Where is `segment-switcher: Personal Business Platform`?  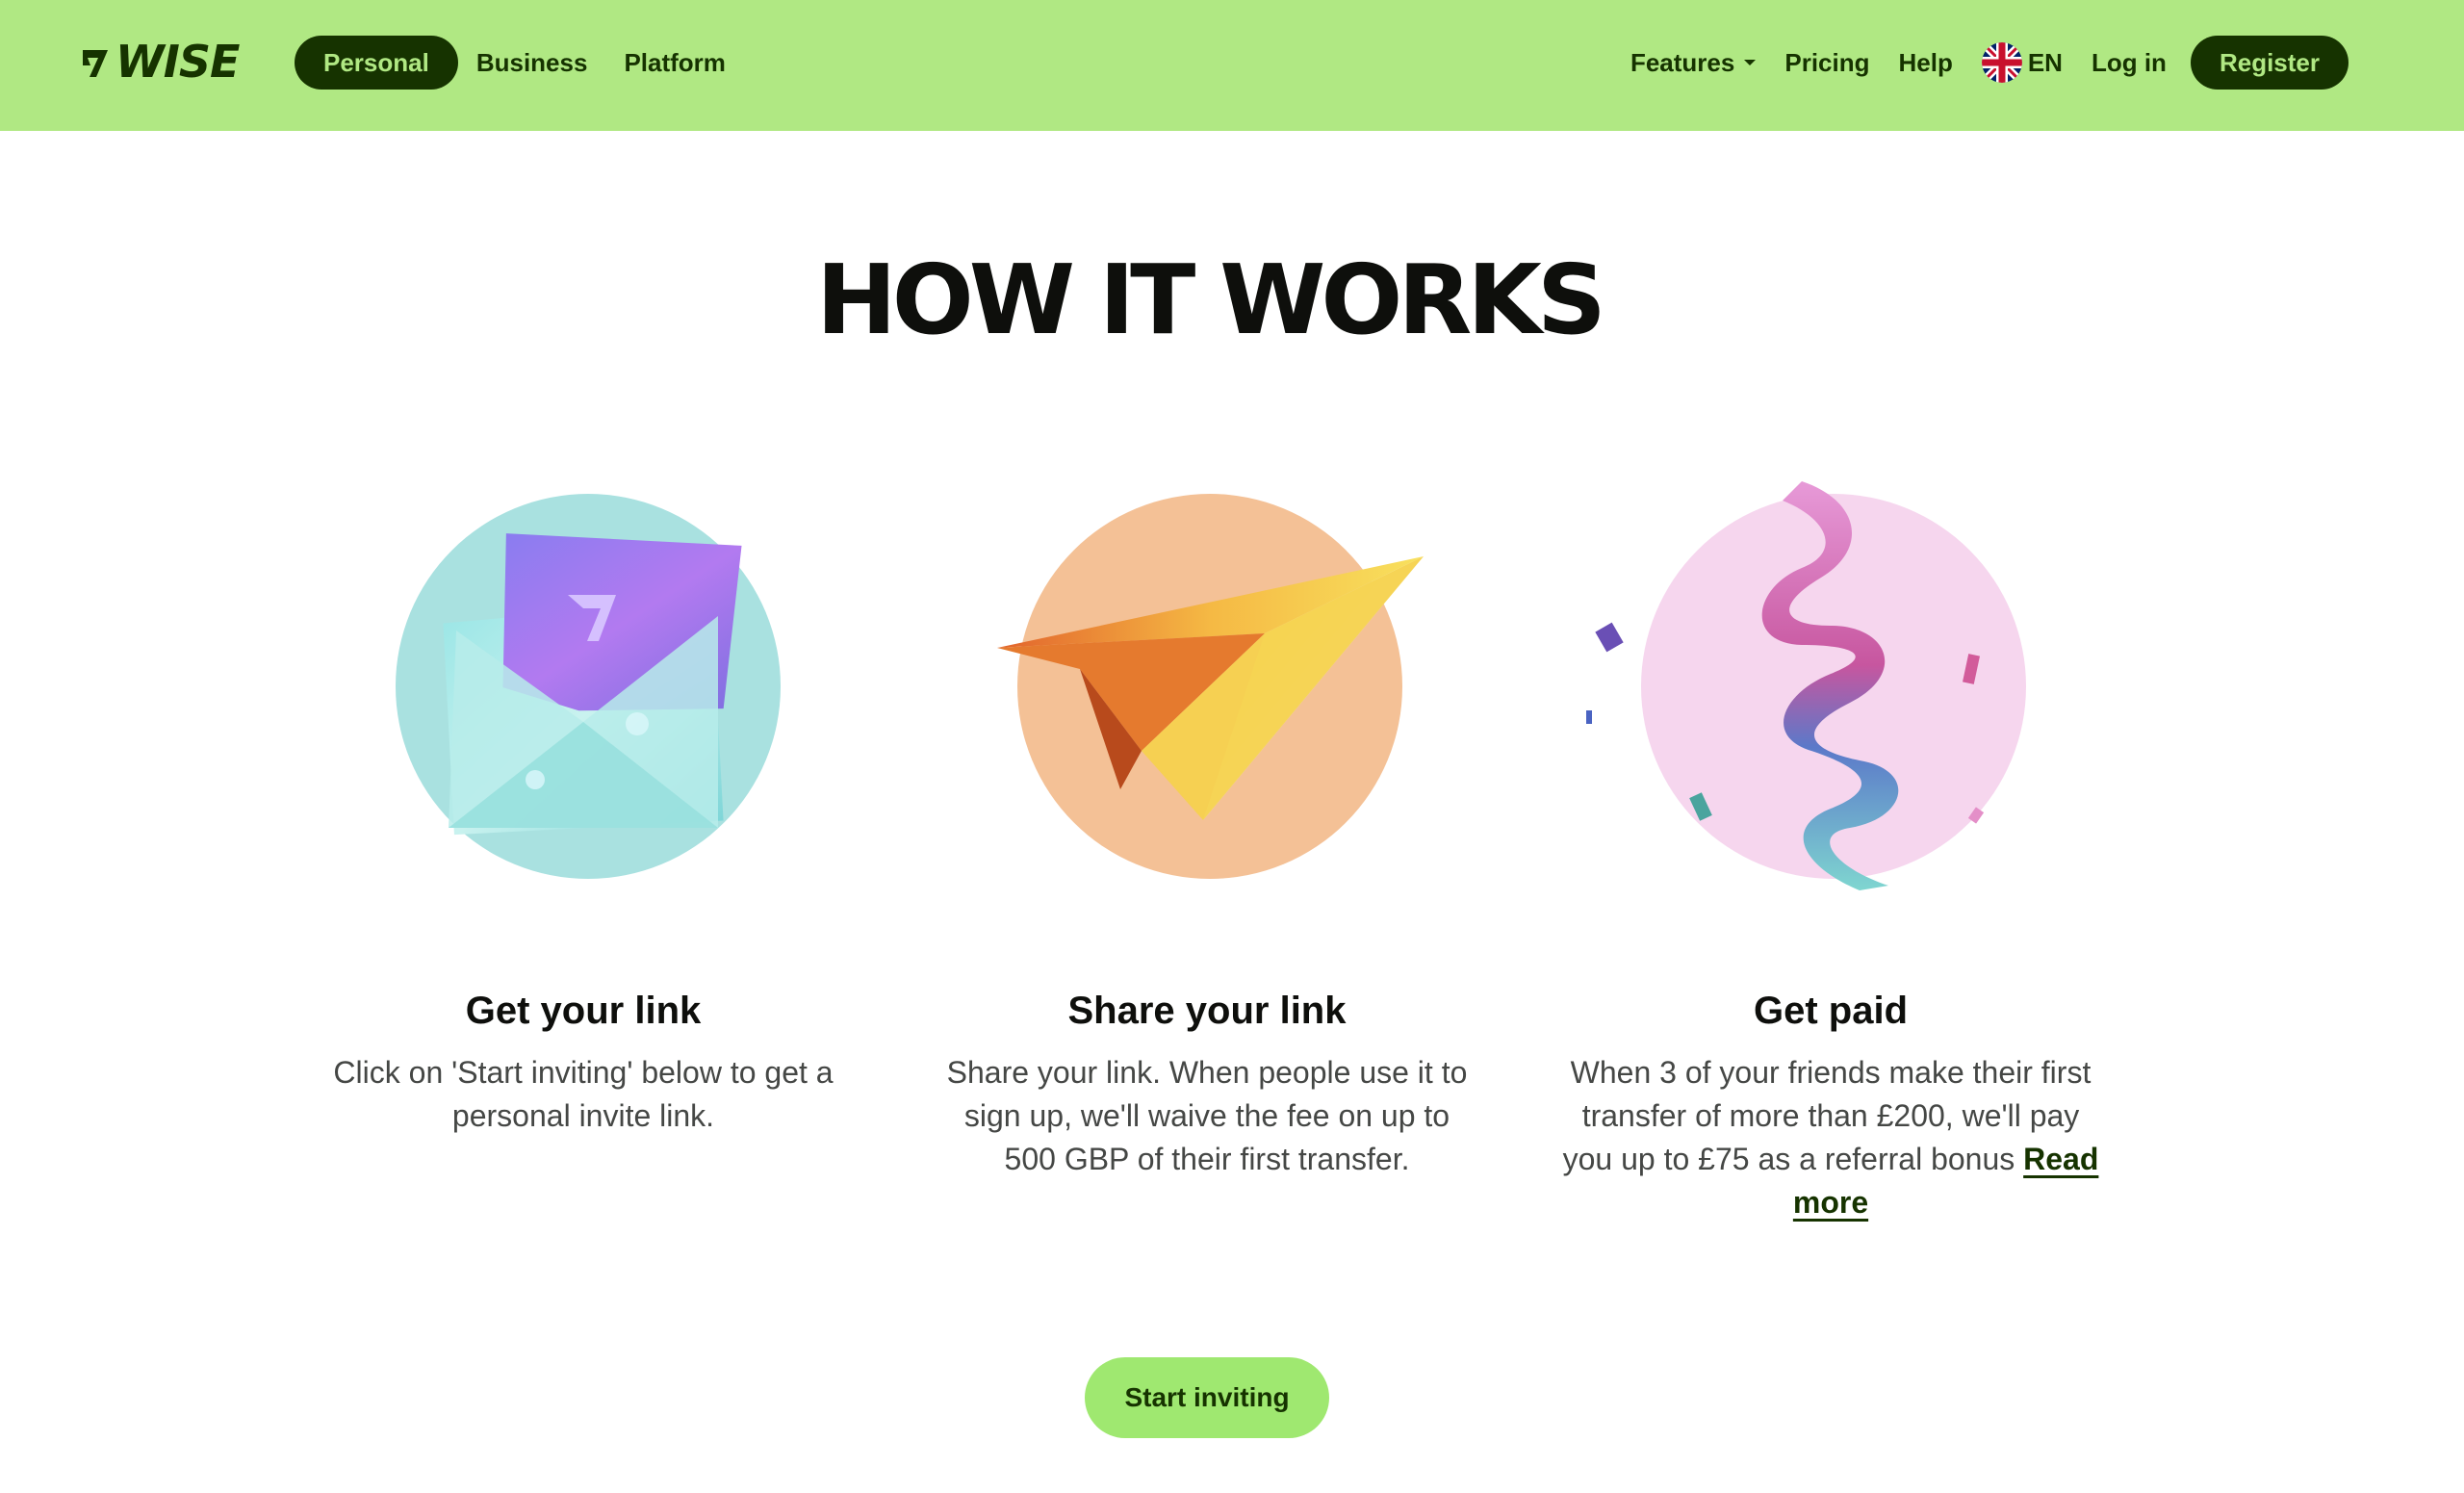 segment-switcher: Personal Business Platform is located at coordinates (519, 63).